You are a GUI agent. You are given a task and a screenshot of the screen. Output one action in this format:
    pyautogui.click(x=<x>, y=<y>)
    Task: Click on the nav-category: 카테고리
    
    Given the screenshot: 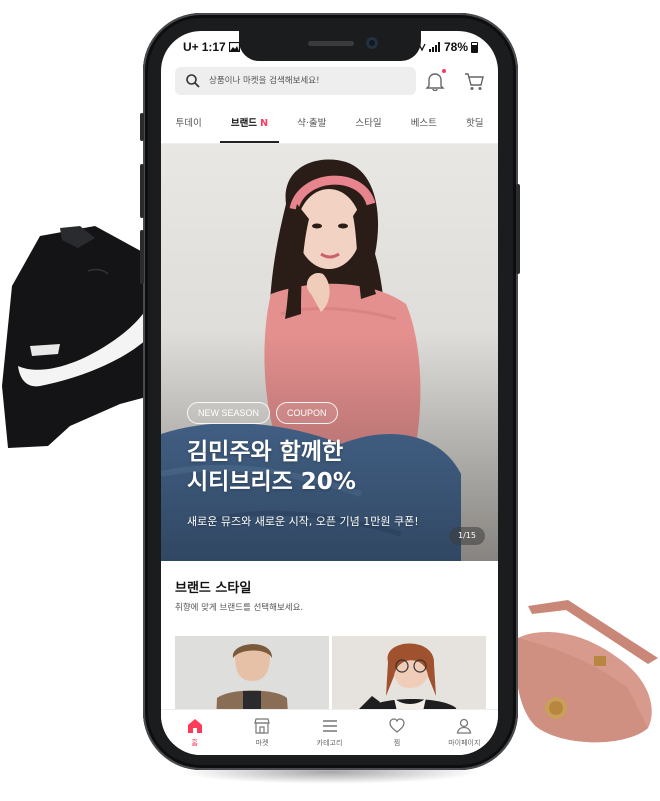 What is the action you would take?
    pyautogui.click(x=329, y=732)
    